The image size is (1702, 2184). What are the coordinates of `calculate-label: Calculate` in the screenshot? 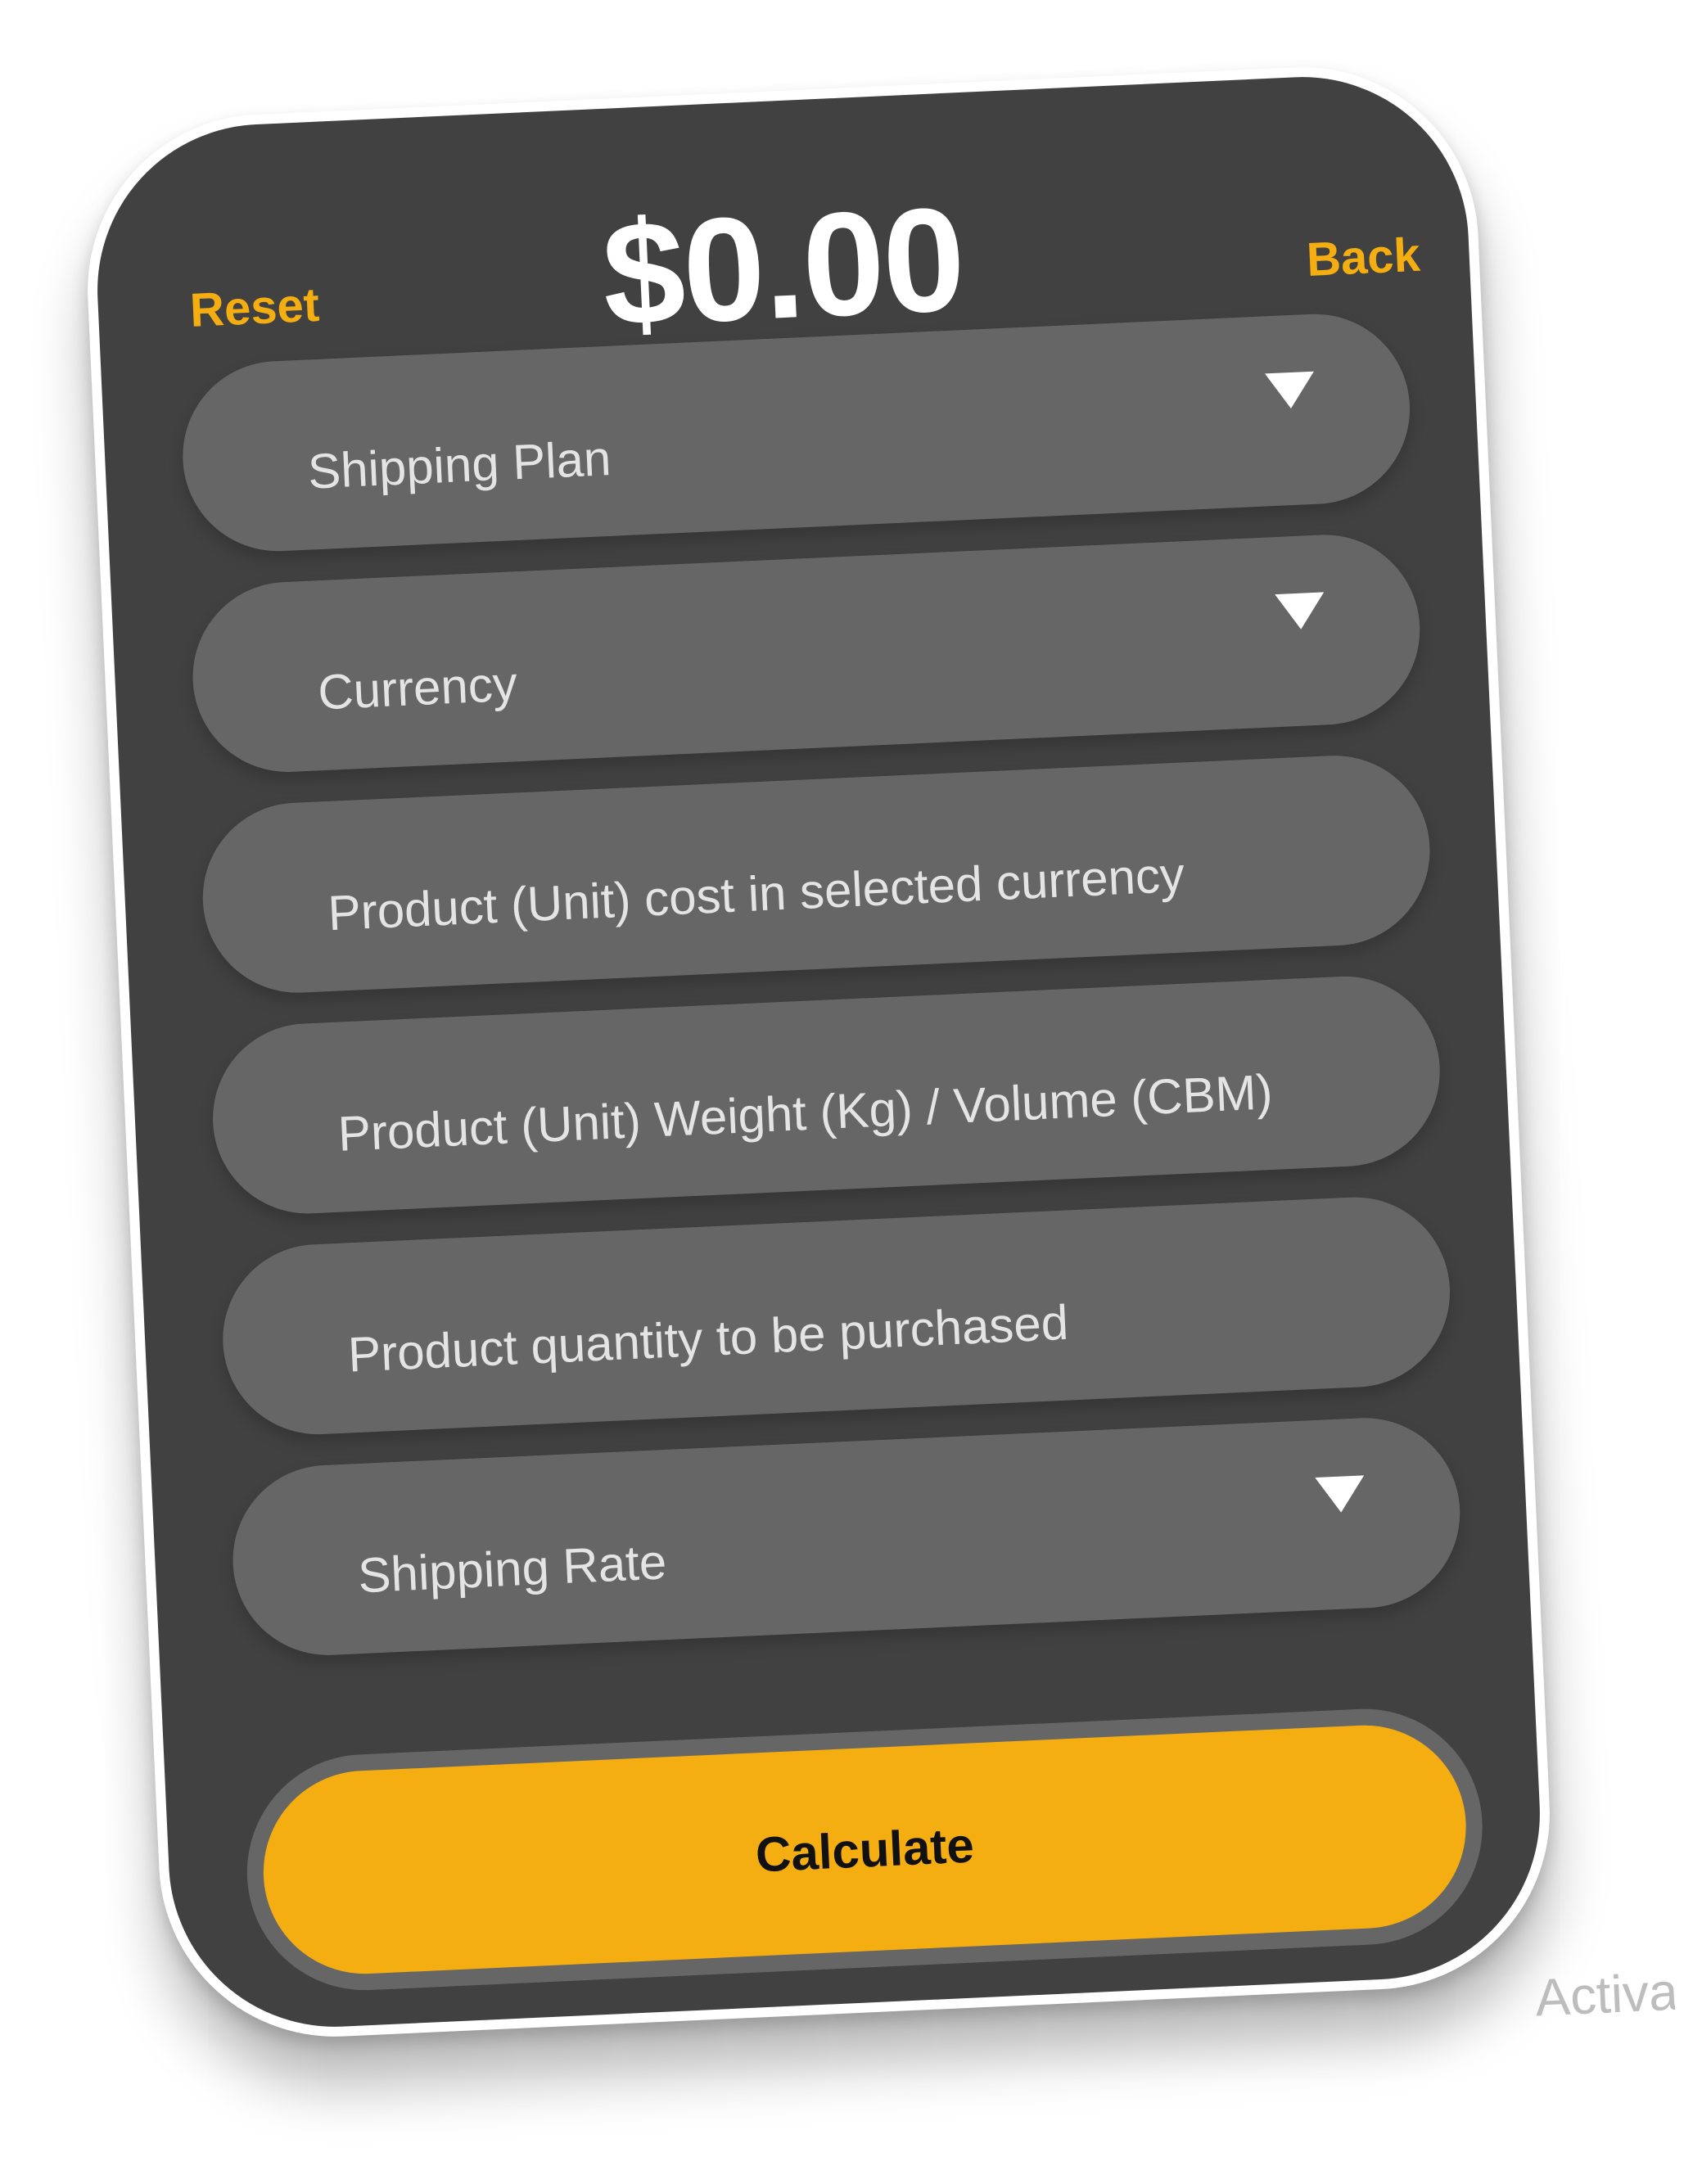 It's located at (865, 1849).